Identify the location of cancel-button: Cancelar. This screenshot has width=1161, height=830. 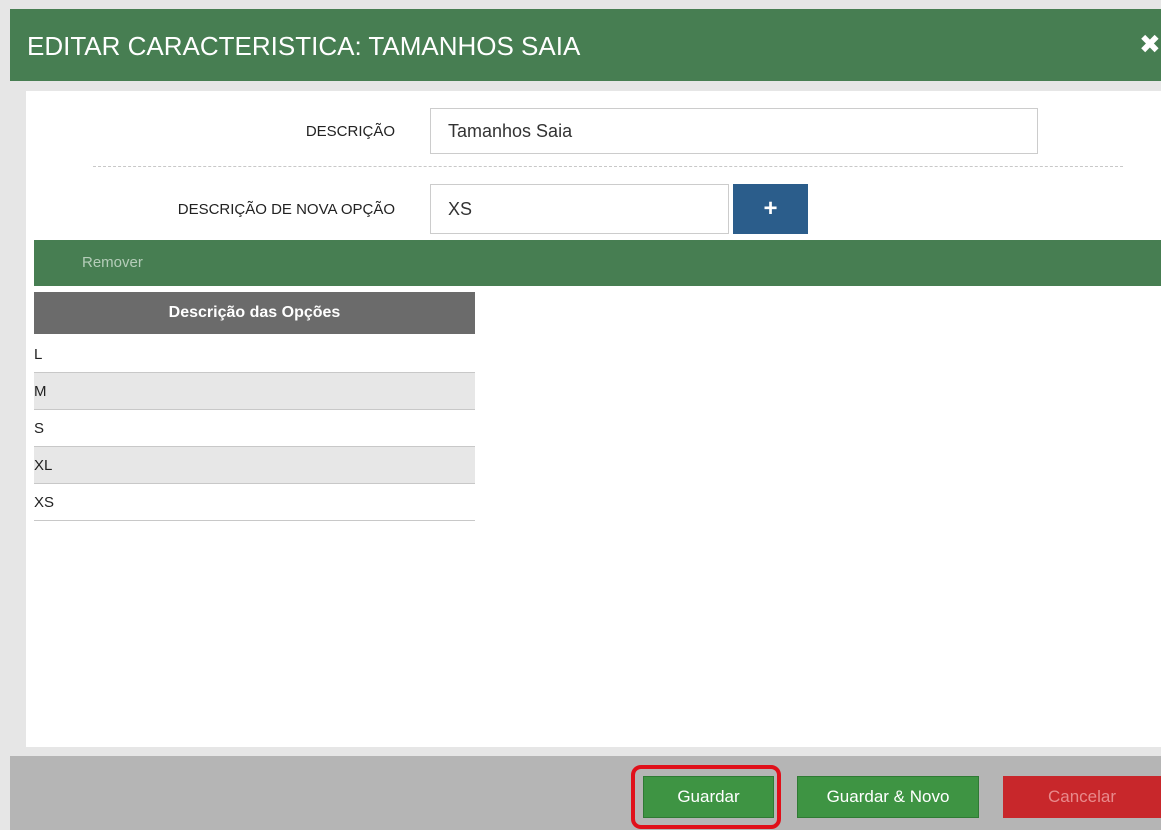
(1082, 797).